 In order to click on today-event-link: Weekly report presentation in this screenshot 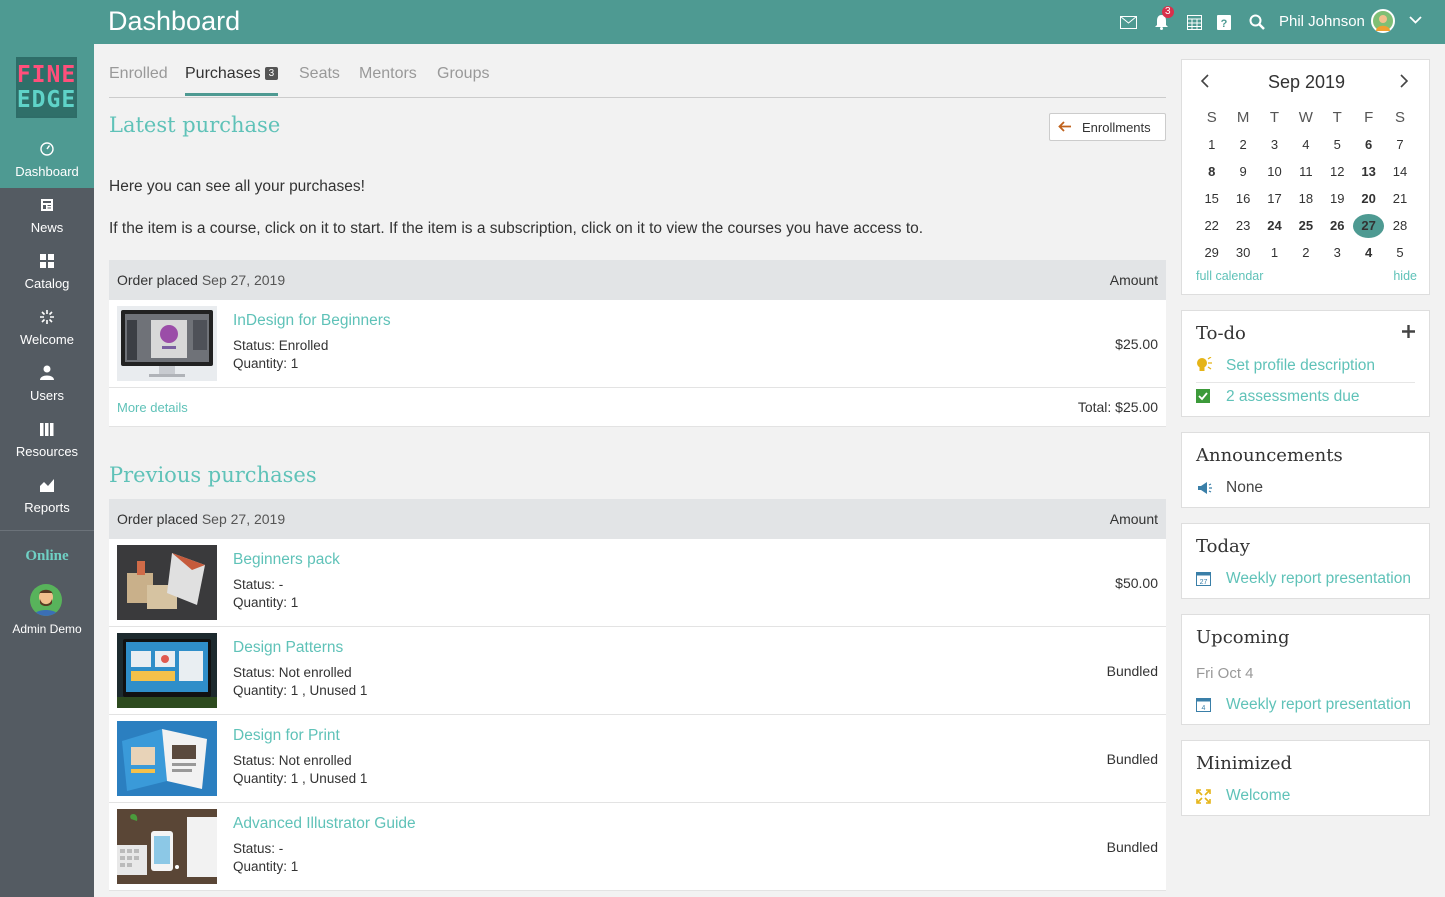, I will do `click(1318, 579)`.